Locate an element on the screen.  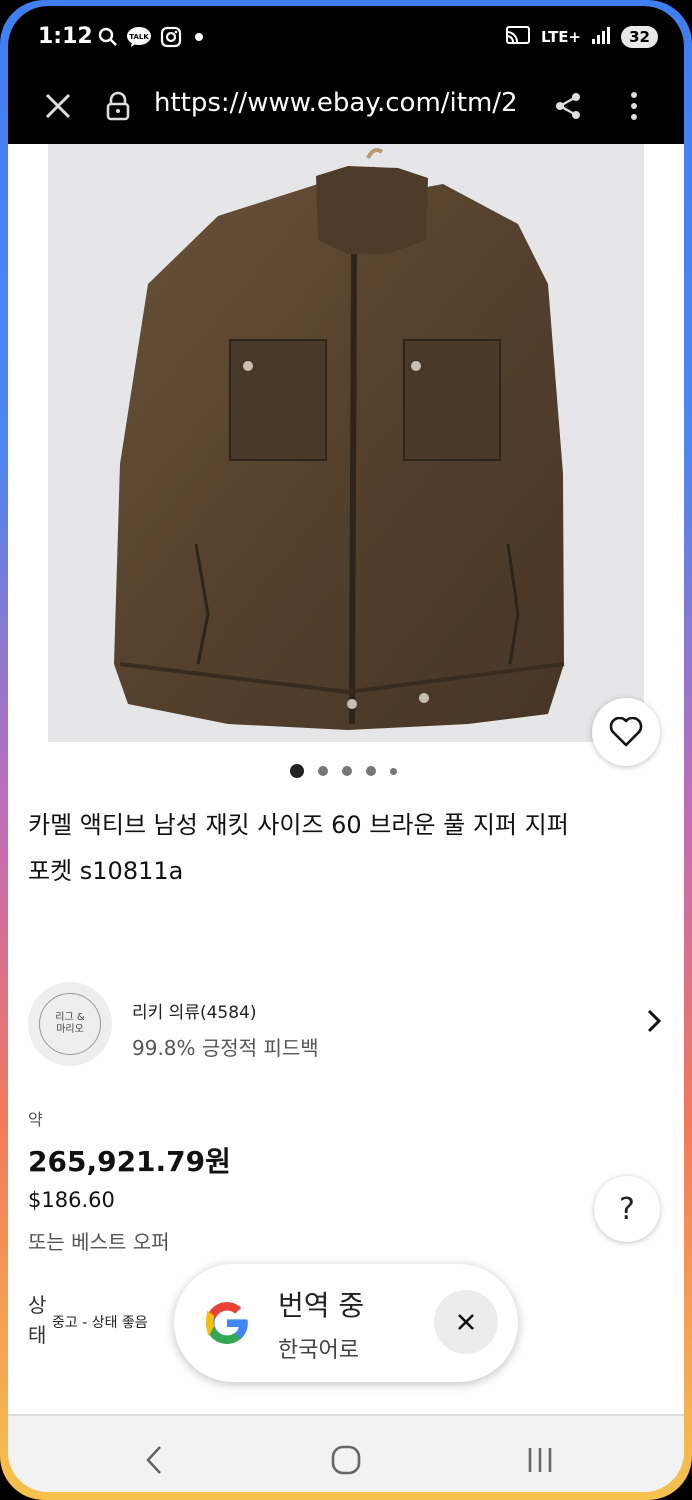
search-icon is located at coordinates (108, 37).